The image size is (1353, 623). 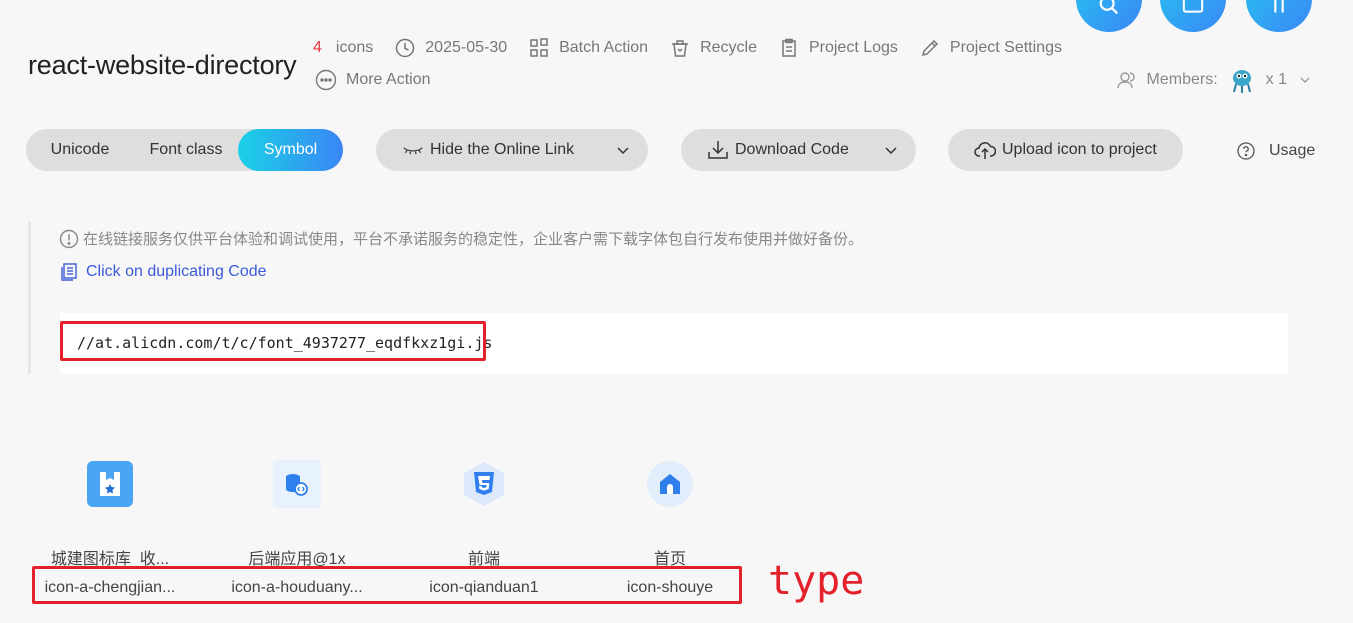 I want to click on tab-unicode: Unicode, so click(x=80, y=150).